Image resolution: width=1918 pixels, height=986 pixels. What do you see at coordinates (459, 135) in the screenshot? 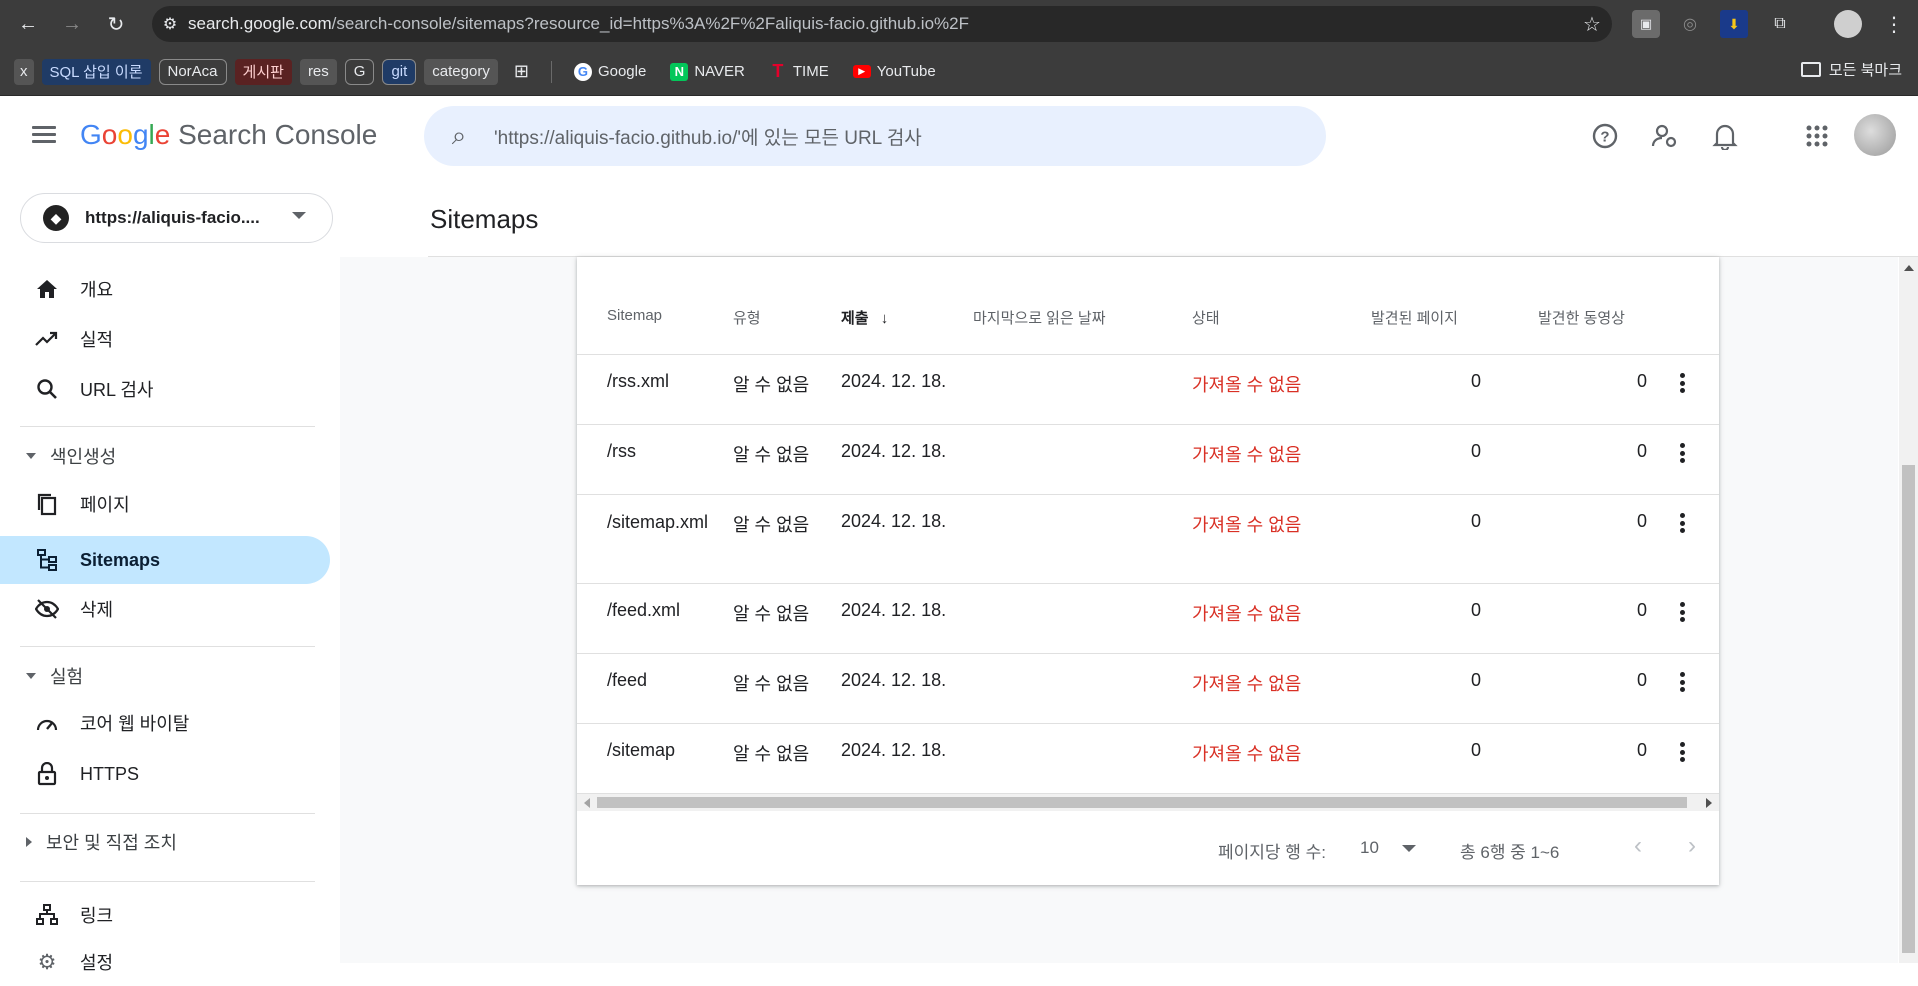
I see `search-icon: ⌕` at bounding box center [459, 135].